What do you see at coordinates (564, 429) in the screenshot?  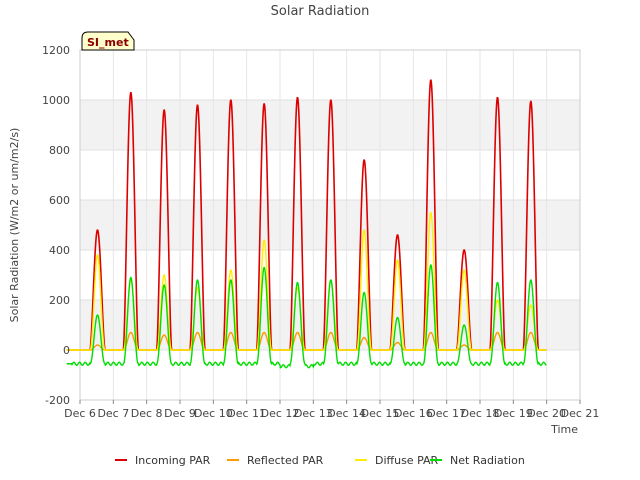 I see `x-axis-title: Time` at bounding box center [564, 429].